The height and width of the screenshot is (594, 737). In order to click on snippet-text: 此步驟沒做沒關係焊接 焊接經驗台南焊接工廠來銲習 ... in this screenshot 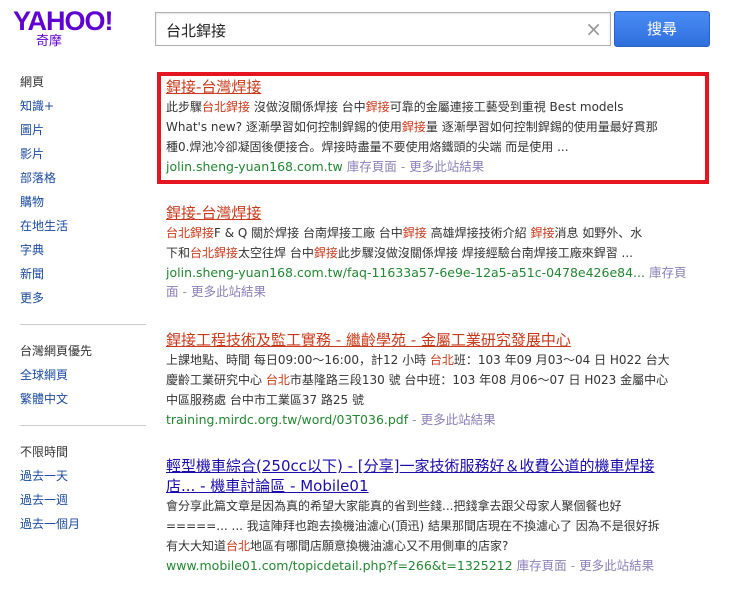, I will do `click(485, 253)`.